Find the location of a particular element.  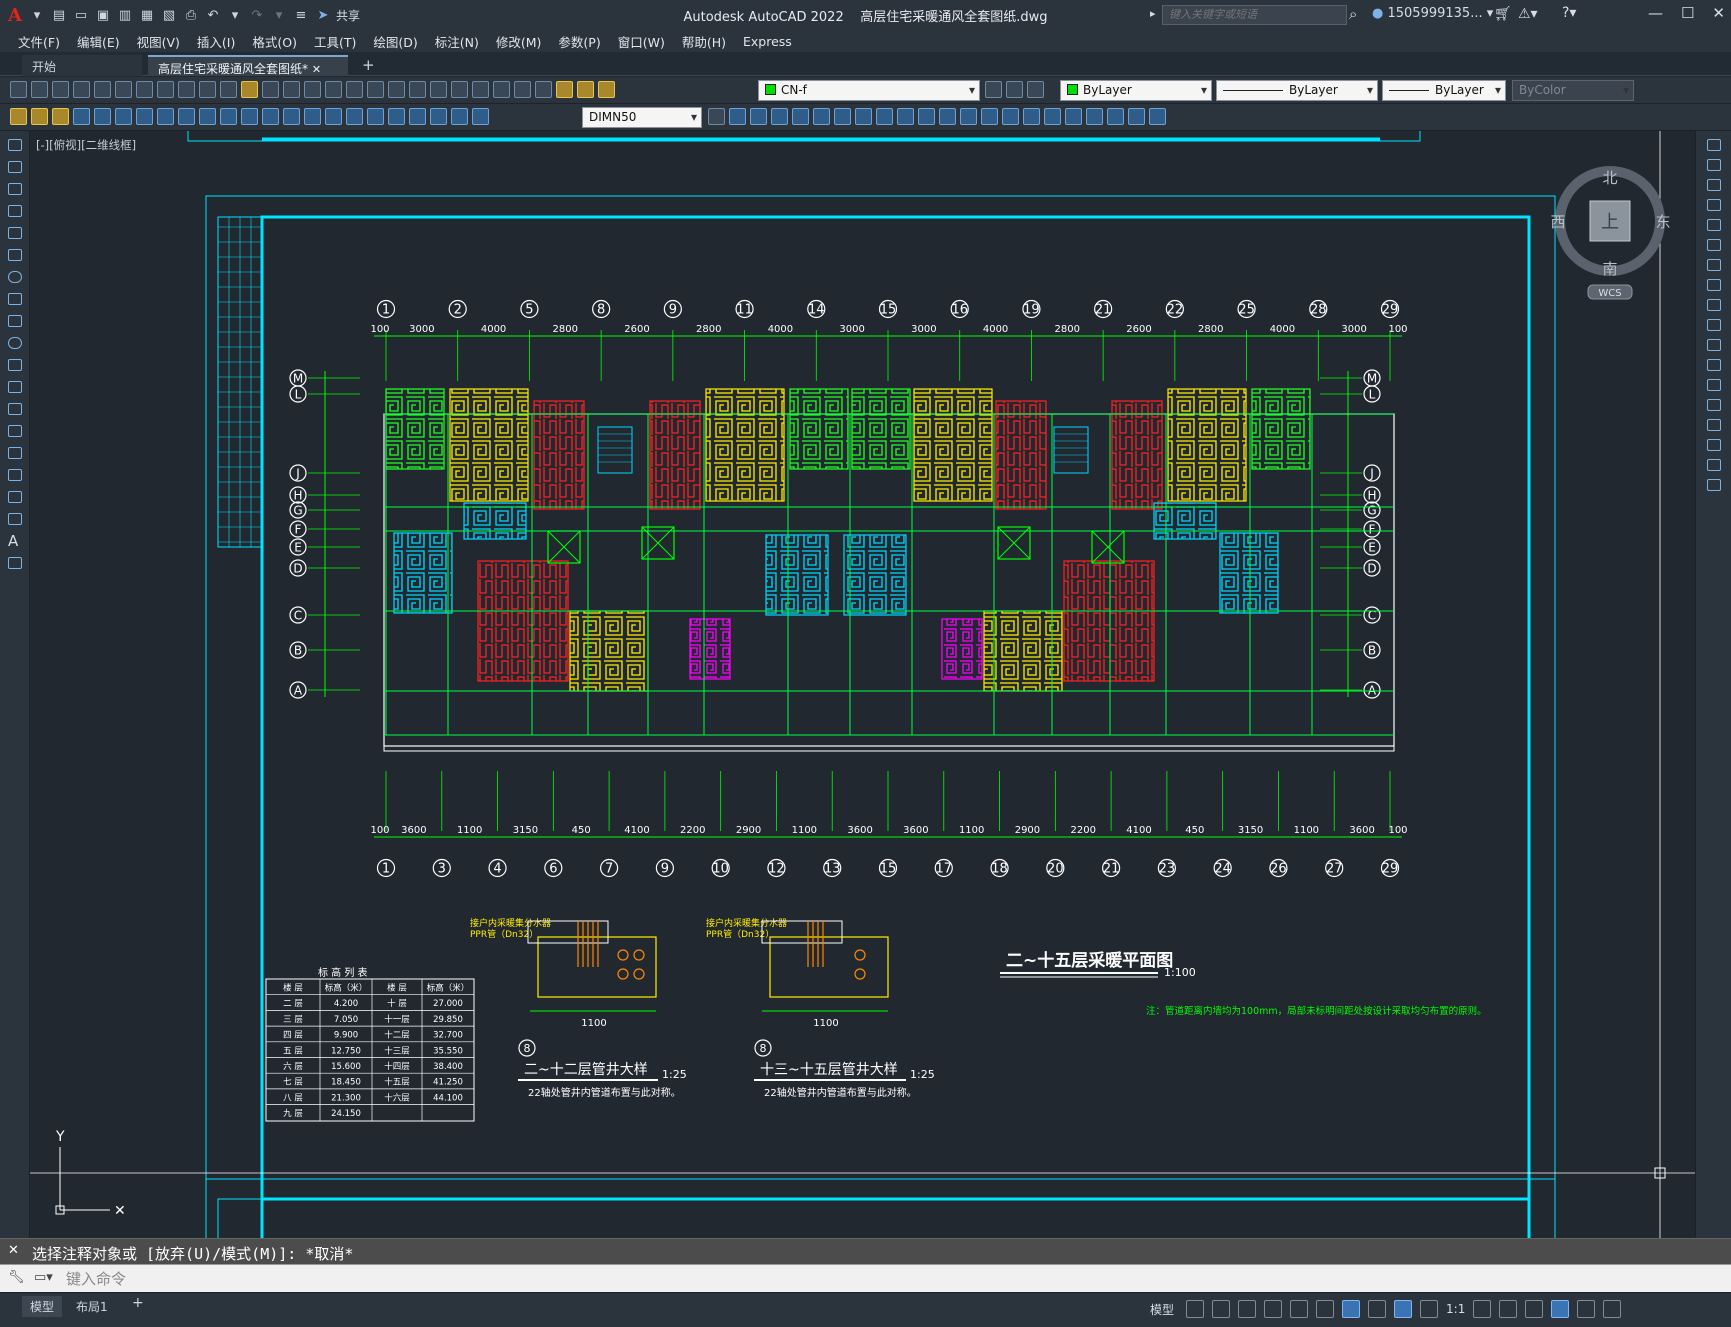

layer-lock-icon is located at coordinates (606, 89).